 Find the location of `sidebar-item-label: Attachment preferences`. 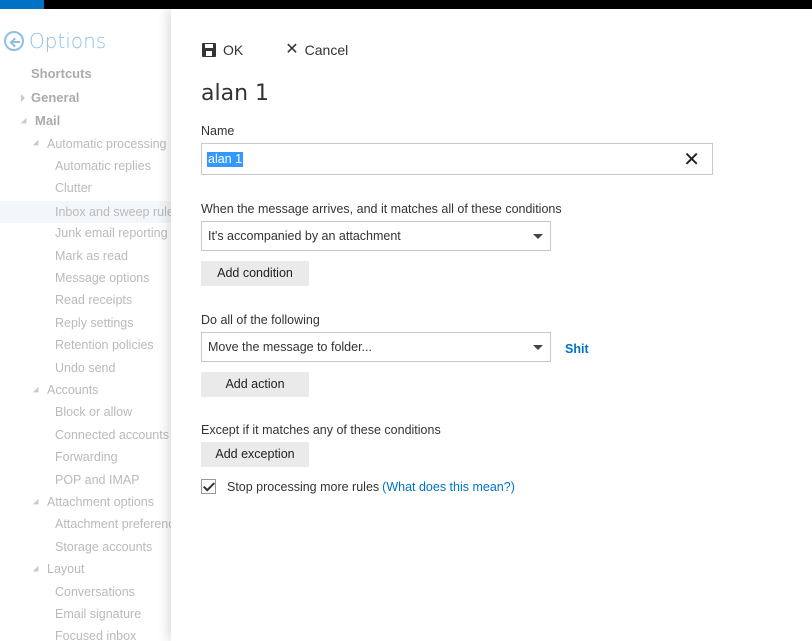

sidebar-item-label: Attachment preferences is located at coordinates (113, 524).